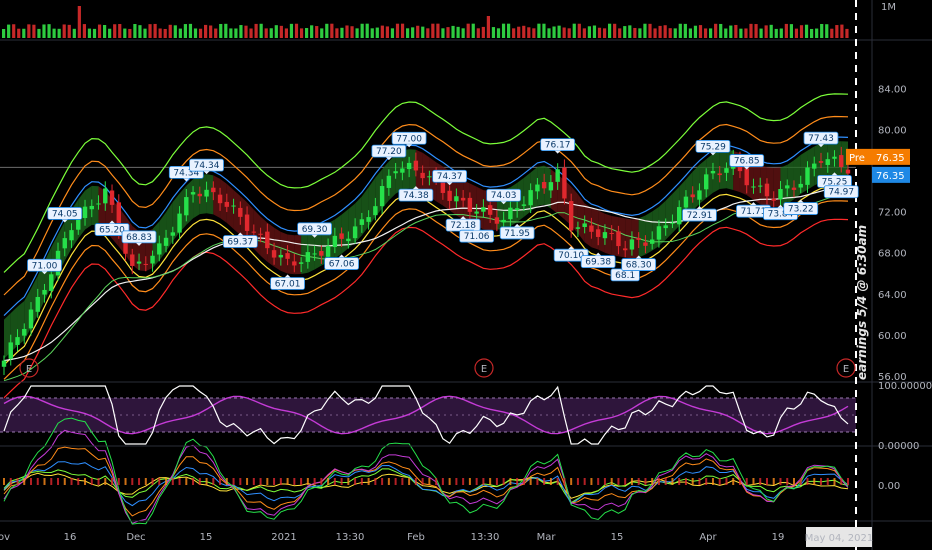 The height and width of the screenshot is (550, 932). What do you see at coordinates (416, 537) in the screenshot?
I see `time-tick-label: Feb` at bounding box center [416, 537].